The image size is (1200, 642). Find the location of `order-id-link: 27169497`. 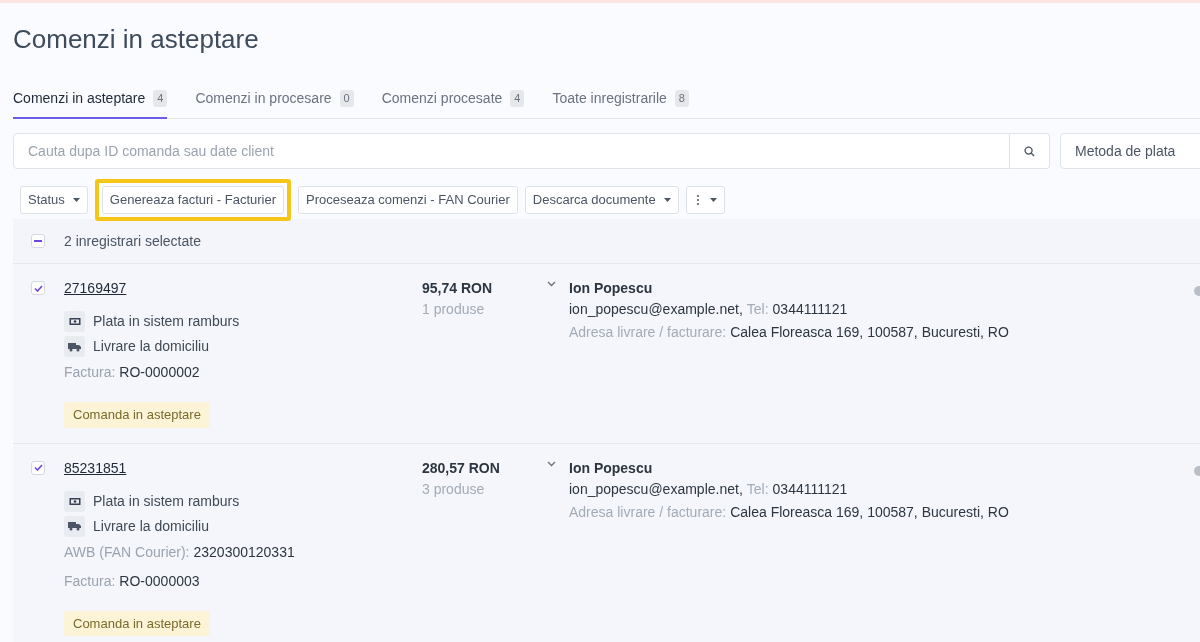

order-id-link: 27169497 is located at coordinates (95, 288).